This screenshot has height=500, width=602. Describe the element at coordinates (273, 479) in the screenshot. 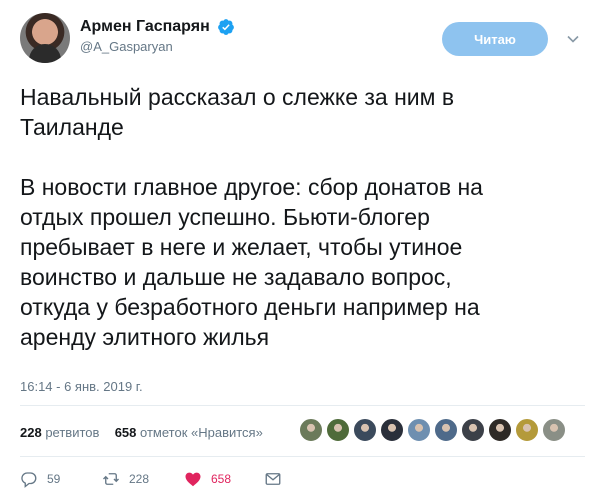

I see `envelope-icon` at that location.